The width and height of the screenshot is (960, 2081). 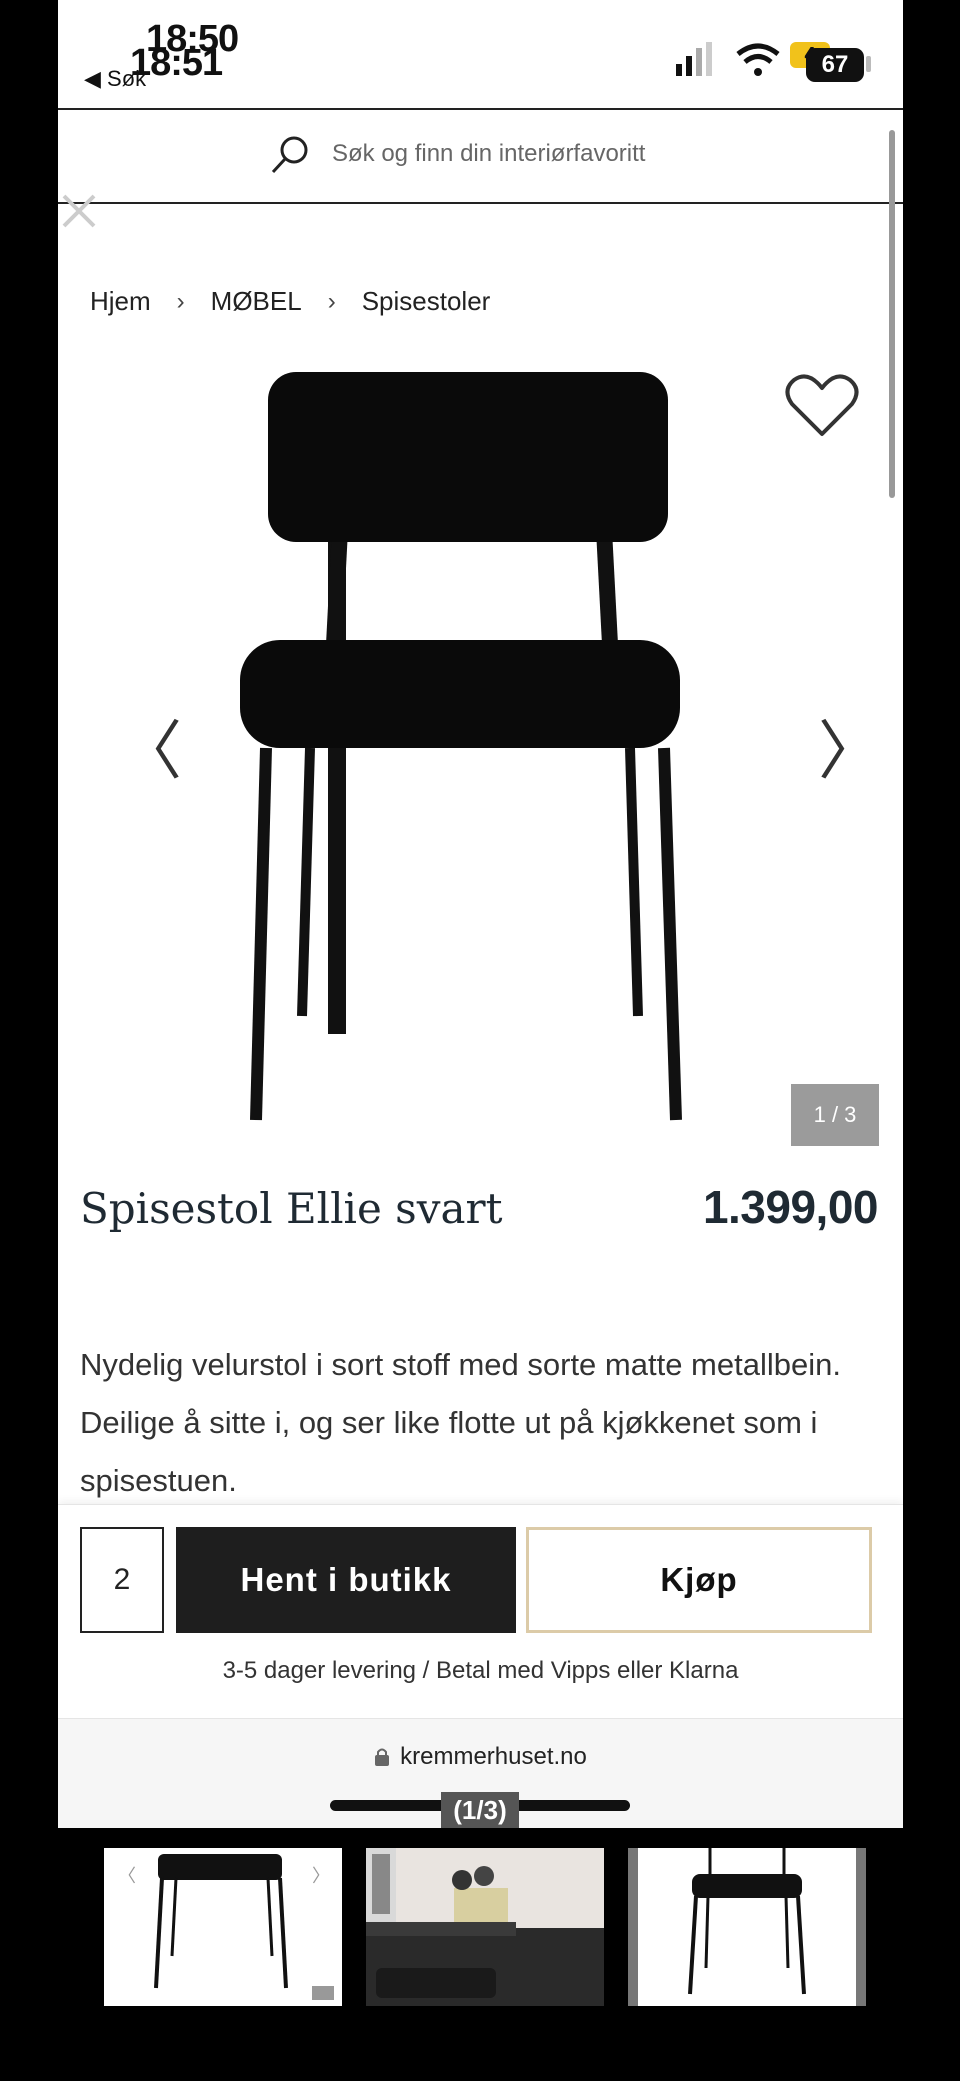 What do you see at coordinates (835, 65) in the screenshot?
I see `battery-indicator: 67` at bounding box center [835, 65].